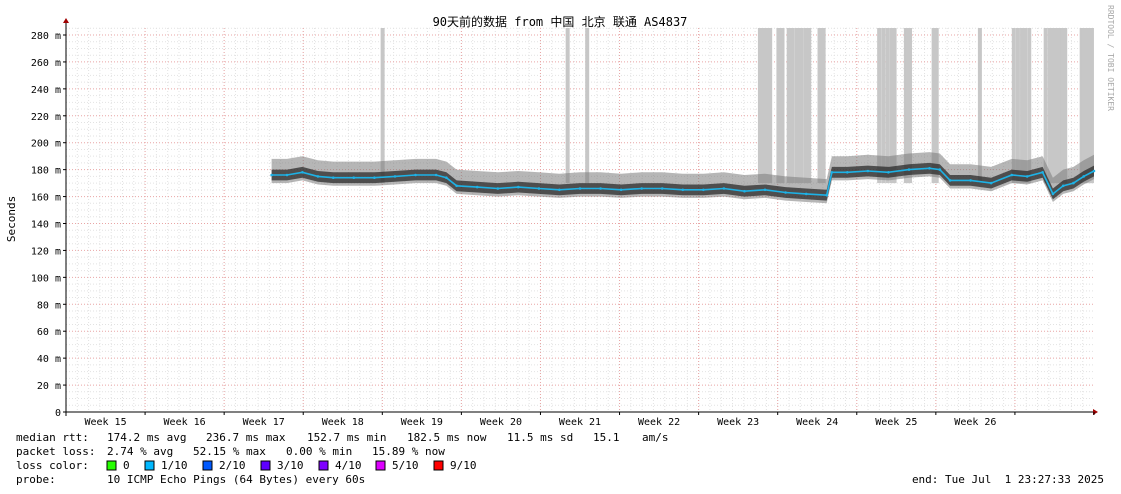  Describe the element at coordinates (264, 422) in the screenshot. I see `x-tick-label: Week 17` at that location.